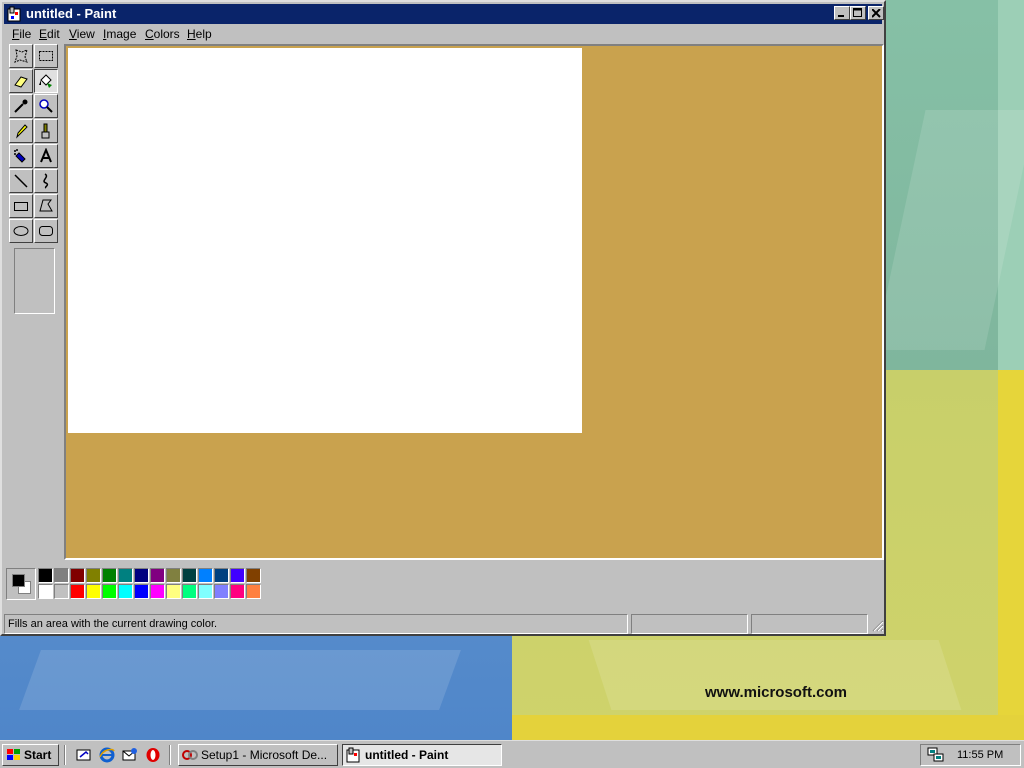 Image resolution: width=1024 pixels, height=768 pixels. I want to click on text-icon, so click(46, 155).